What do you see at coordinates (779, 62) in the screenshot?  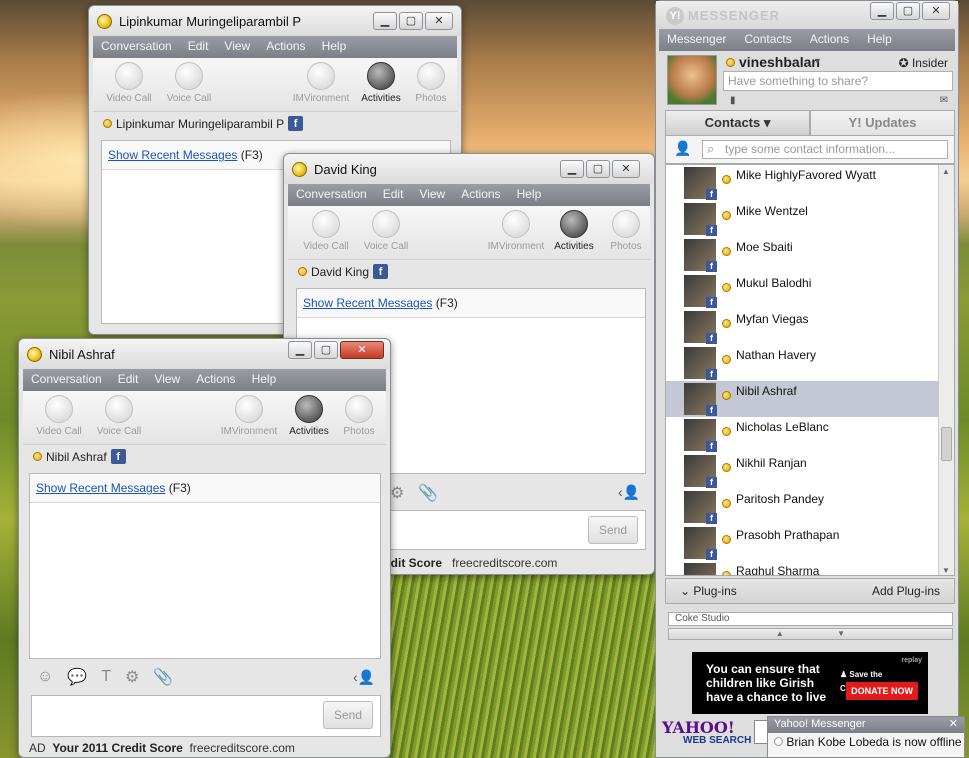 I see `username: vineshbalan` at bounding box center [779, 62].